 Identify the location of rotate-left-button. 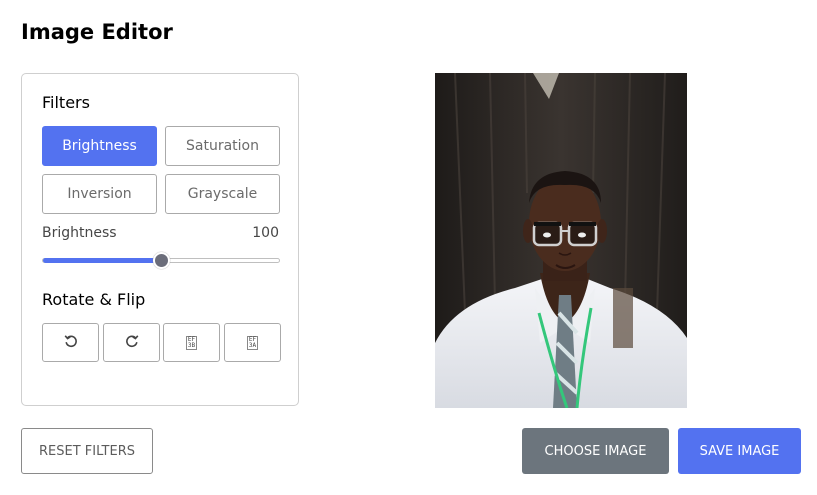
(70, 342).